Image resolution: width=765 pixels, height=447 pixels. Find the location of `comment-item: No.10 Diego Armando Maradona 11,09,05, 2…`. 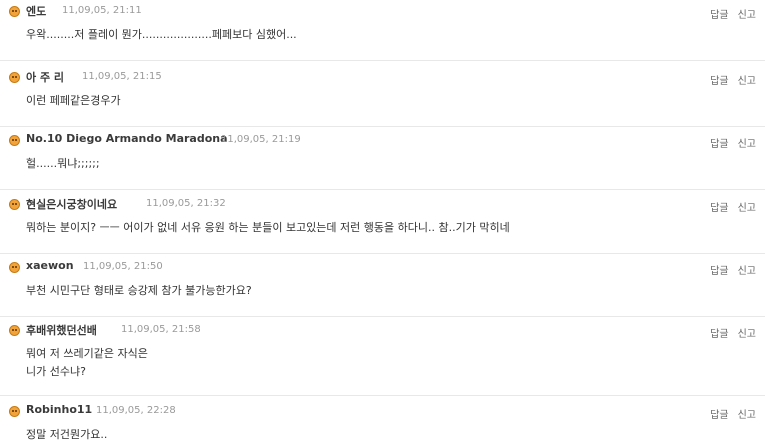

comment-item: No.10 Diego Armando Maradona 11,09,05, 2… is located at coordinates (382, 159).